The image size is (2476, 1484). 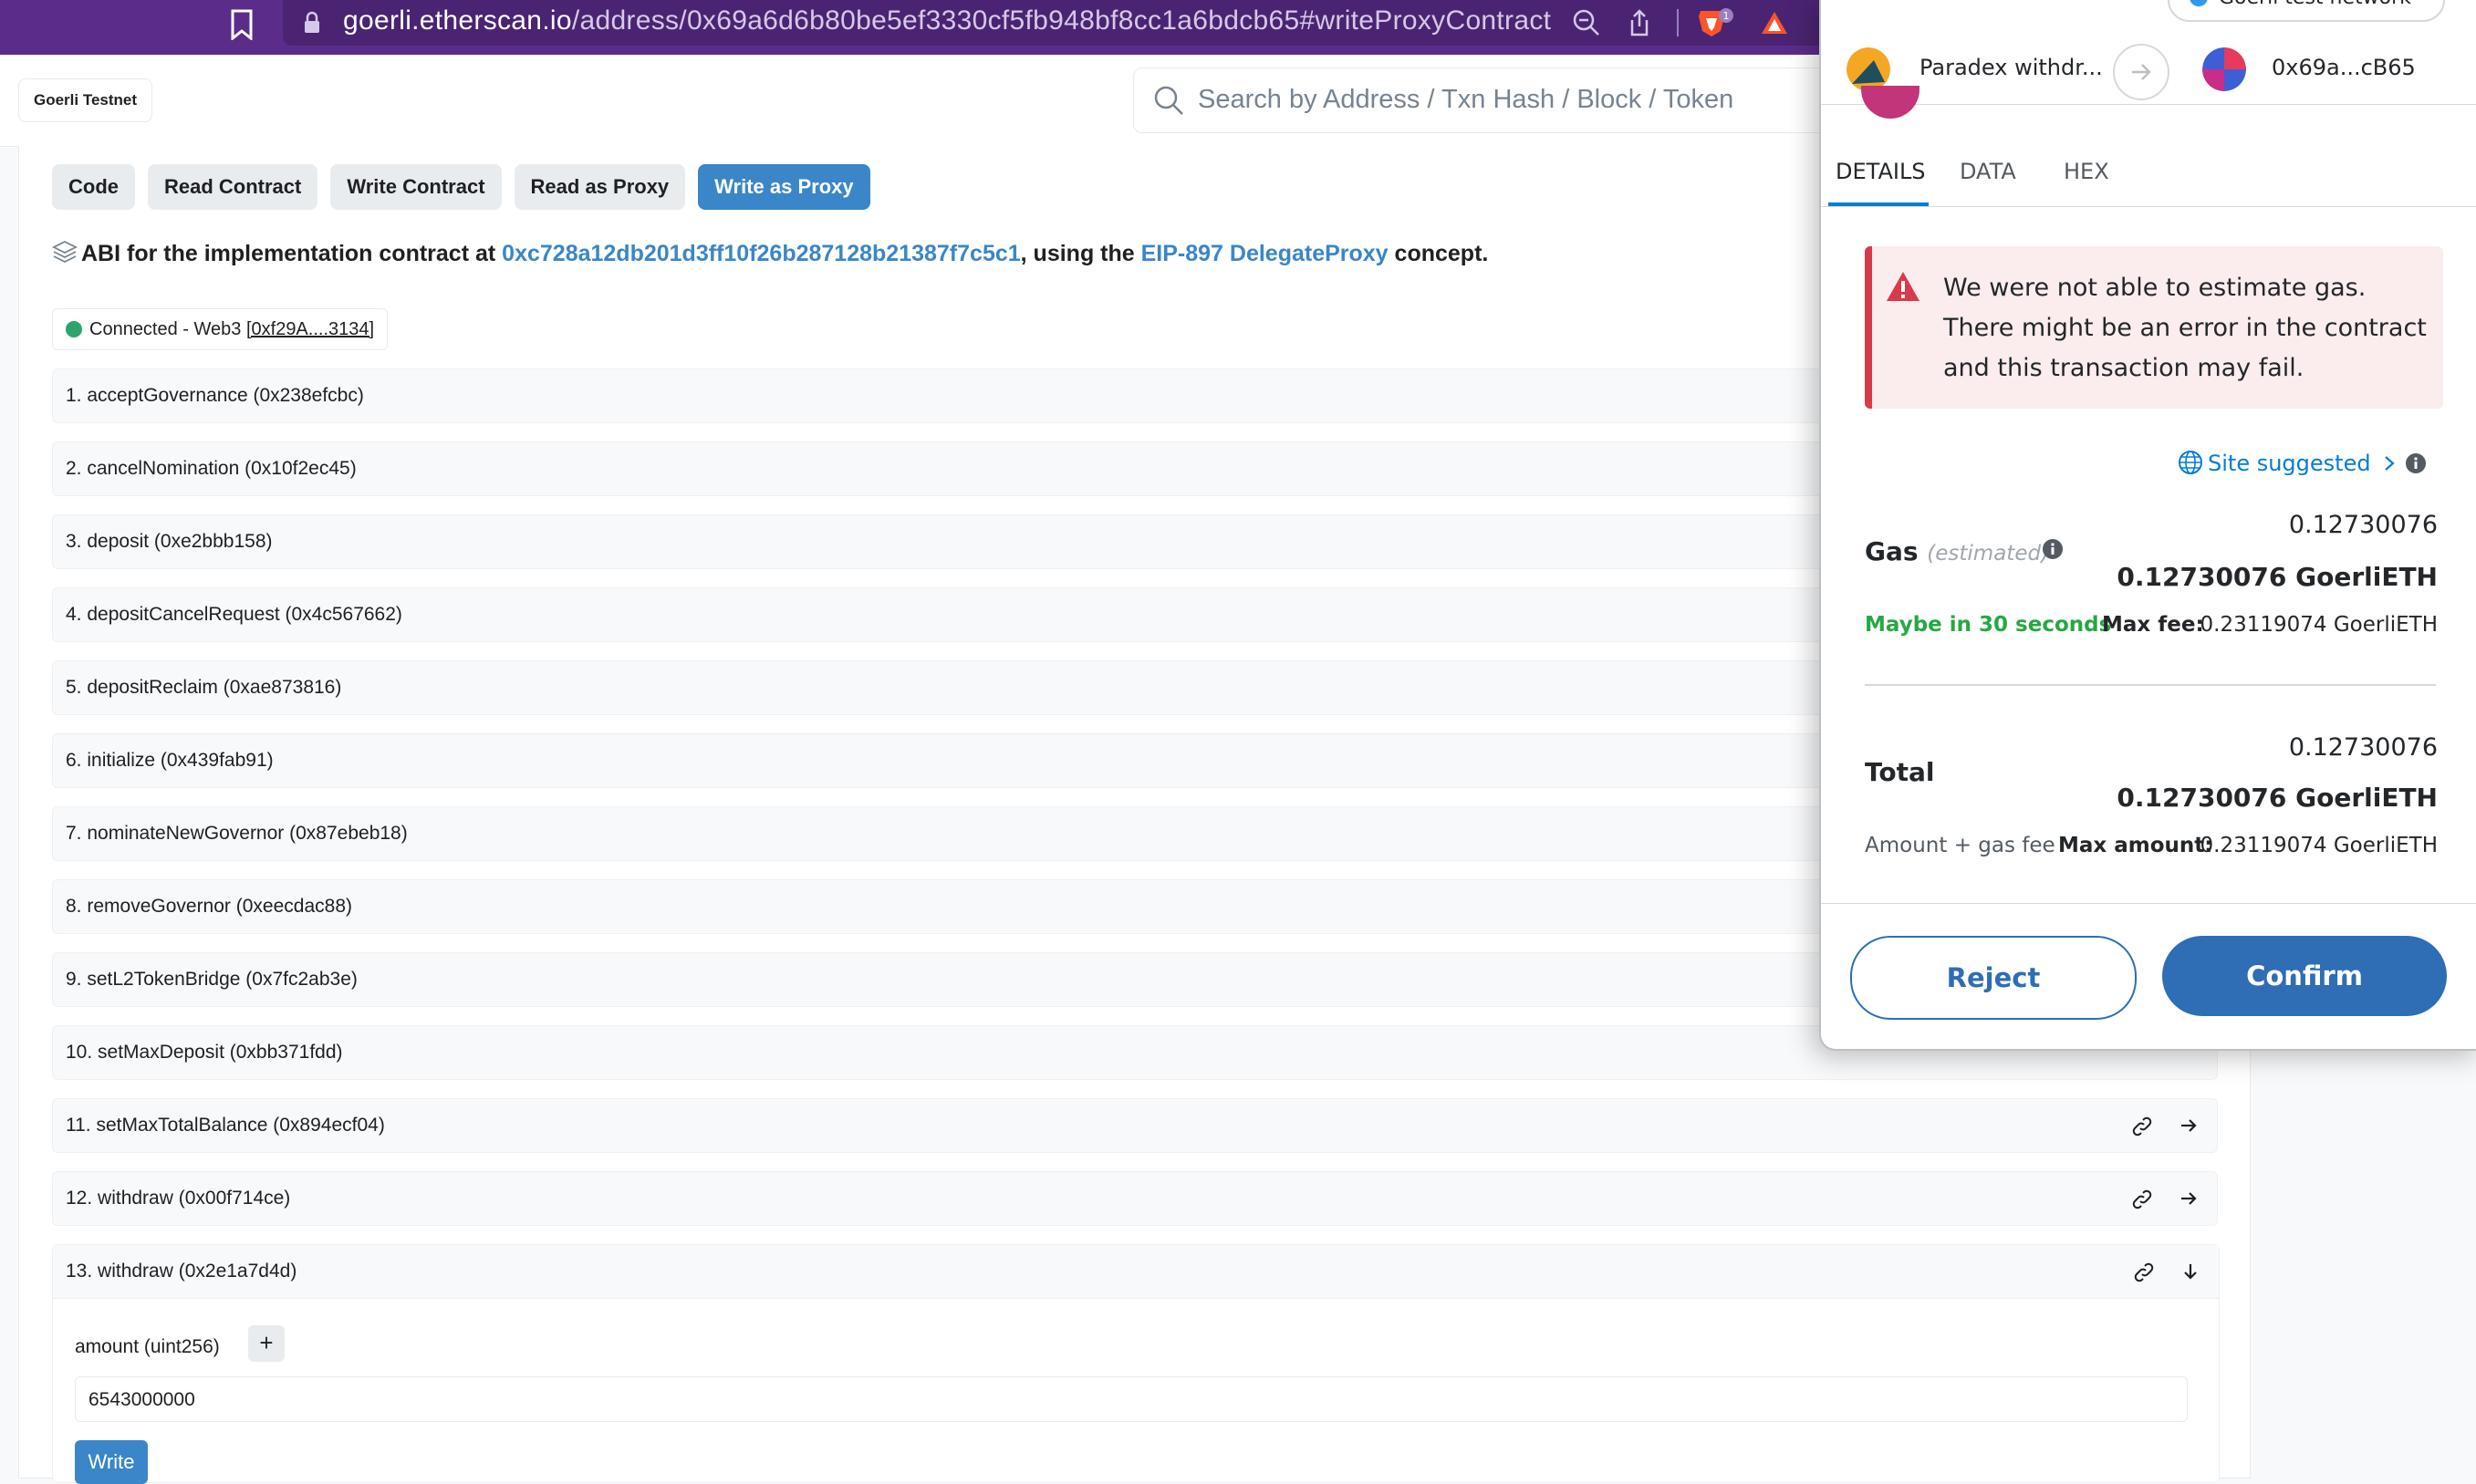 I want to click on connected-status: Connected - Web3 [0xf29A....3134], so click(x=220, y=329).